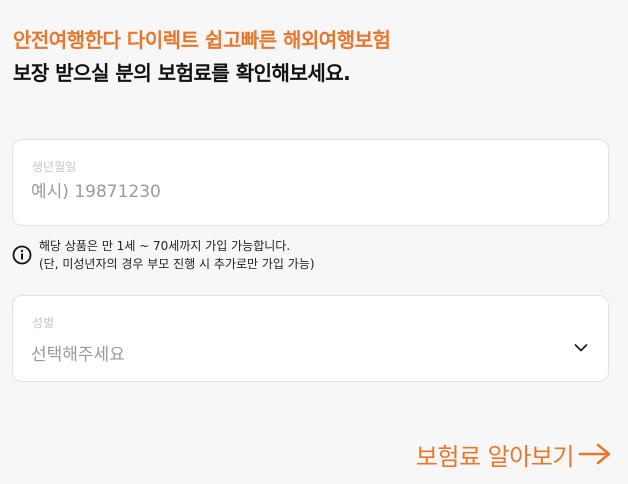 The width and height of the screenshot is (628, 484). I want to click on birthdate-label: 생년월일, so click(54, 167).